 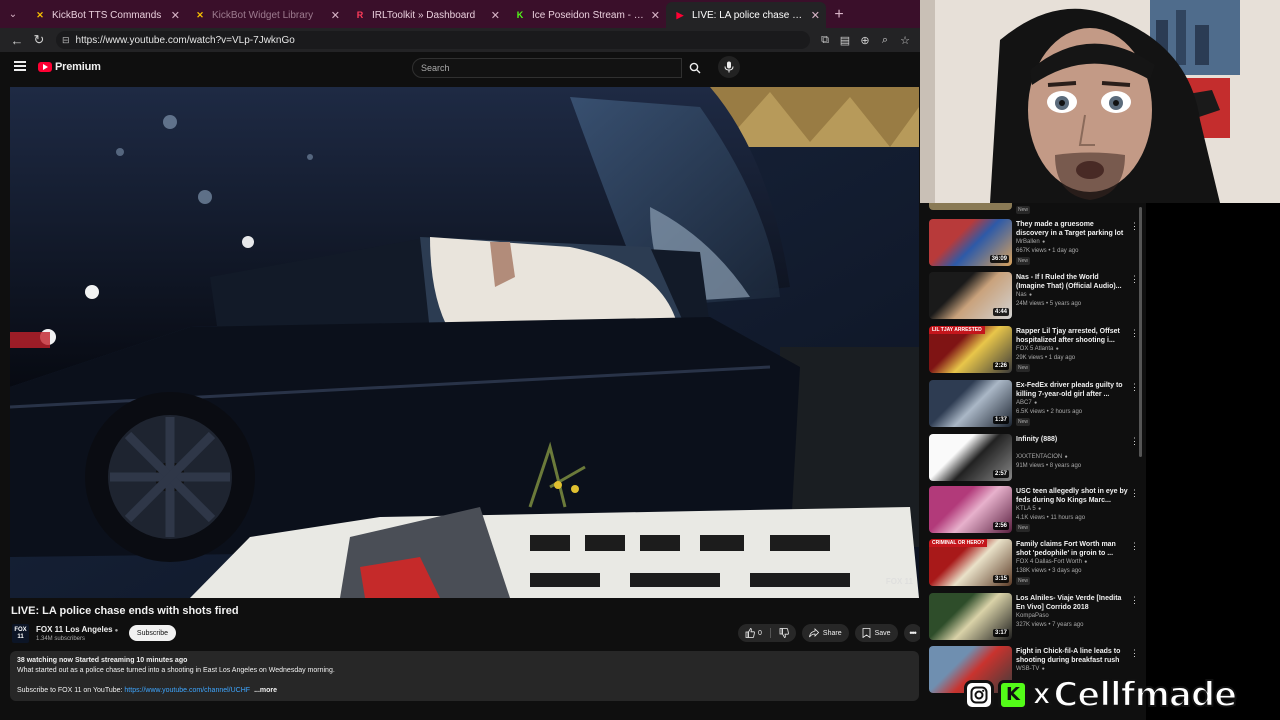 What do you see at coordinates (970, 242) in the screenshot?
I see `video-thumbnail: 36:09` at bounding box center [970, 242].